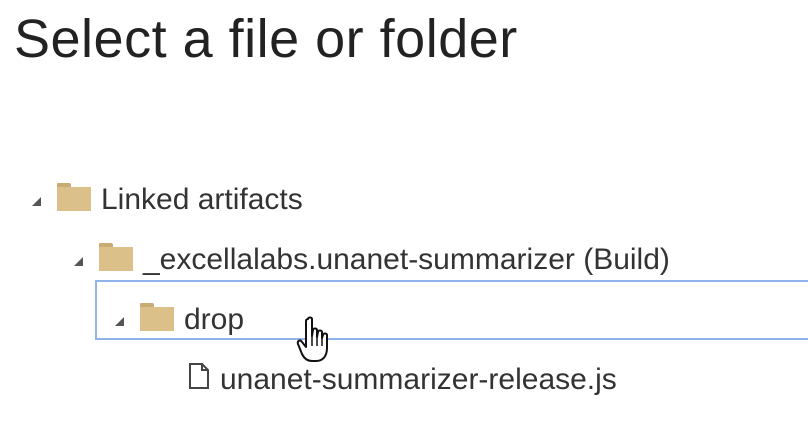  Describe the element at coordinates (202, 199) in the screenshot. I see `tree-item-label: Linked artifacts` at that location.